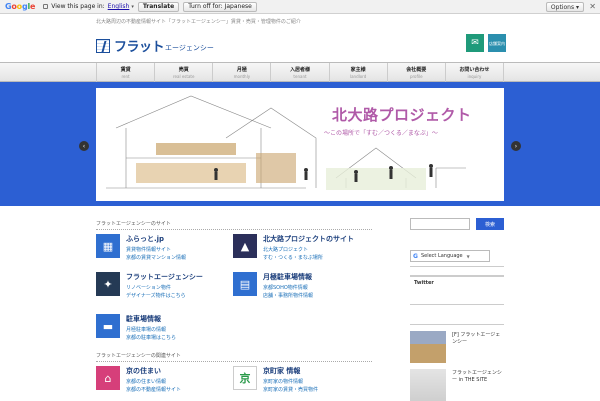  What do you see at coordinates (189, 47) in the screenshot?
I see `logo-sub-text: エージェンシー` at bounding box center [189, 47].